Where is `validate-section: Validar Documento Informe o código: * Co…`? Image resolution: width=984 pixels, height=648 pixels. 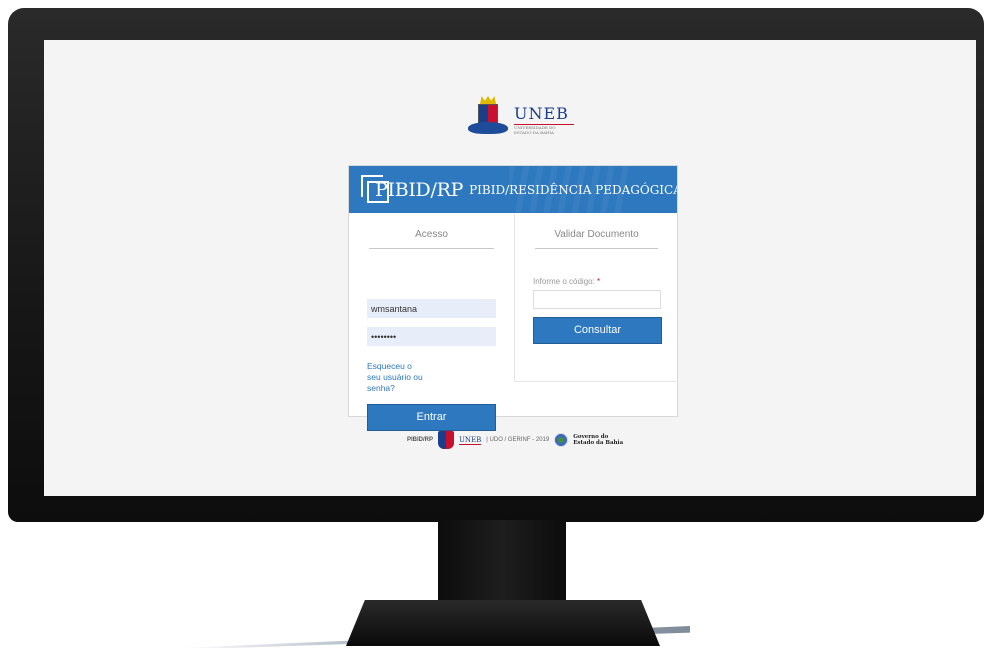 validate-section: Validar Documento Informe o código: * Co… is located at coordinates (596, 298).